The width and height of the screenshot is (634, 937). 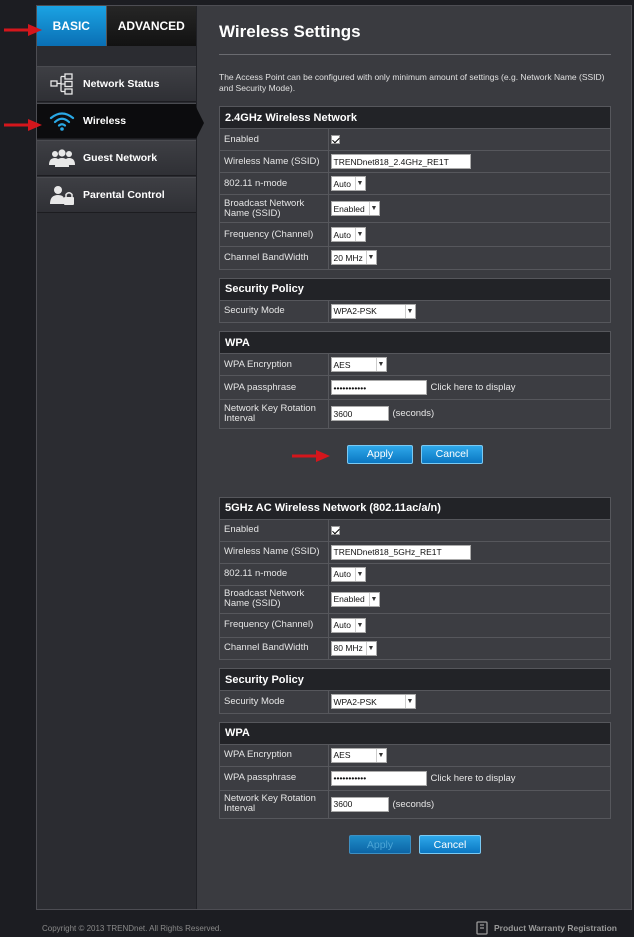 I want to click on sidebar-item-network-status: Network Status, so click(x=116, y=84).